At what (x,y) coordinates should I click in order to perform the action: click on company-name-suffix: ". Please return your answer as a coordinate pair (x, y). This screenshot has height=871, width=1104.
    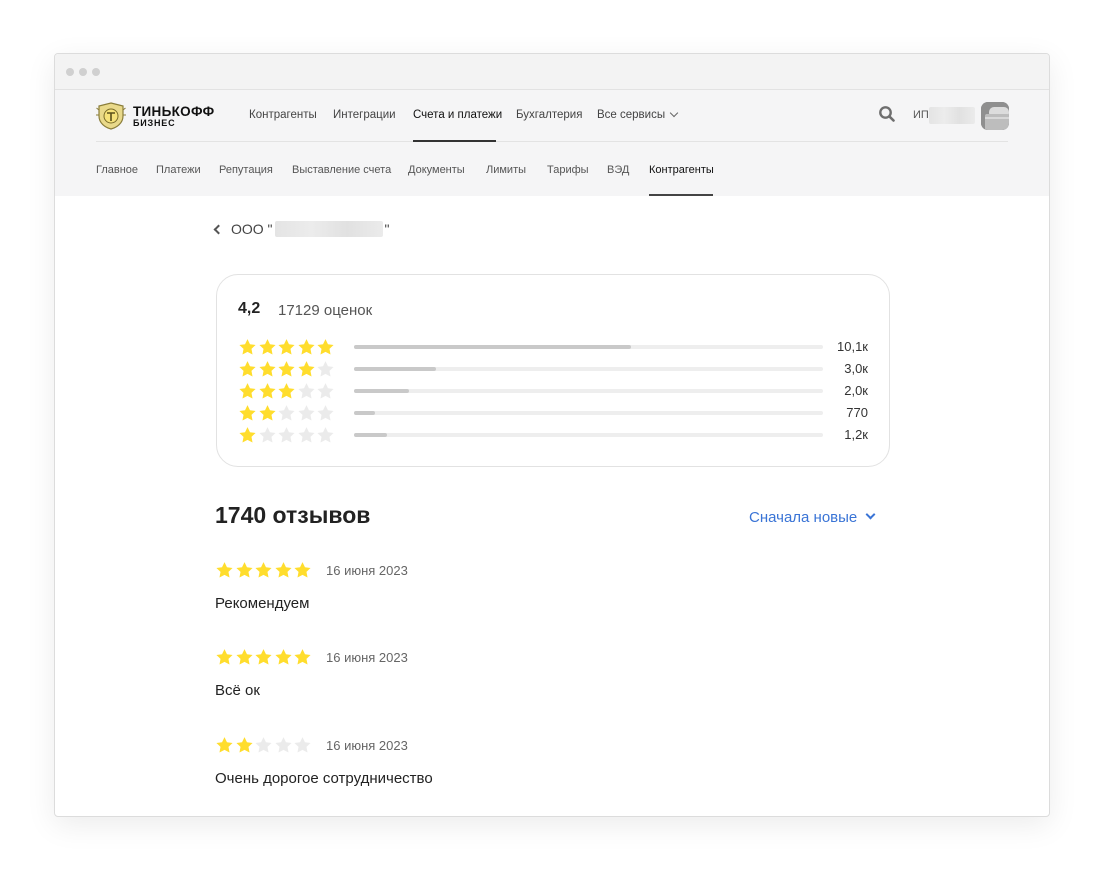
    Looking at the image, I should click on (387, 229).